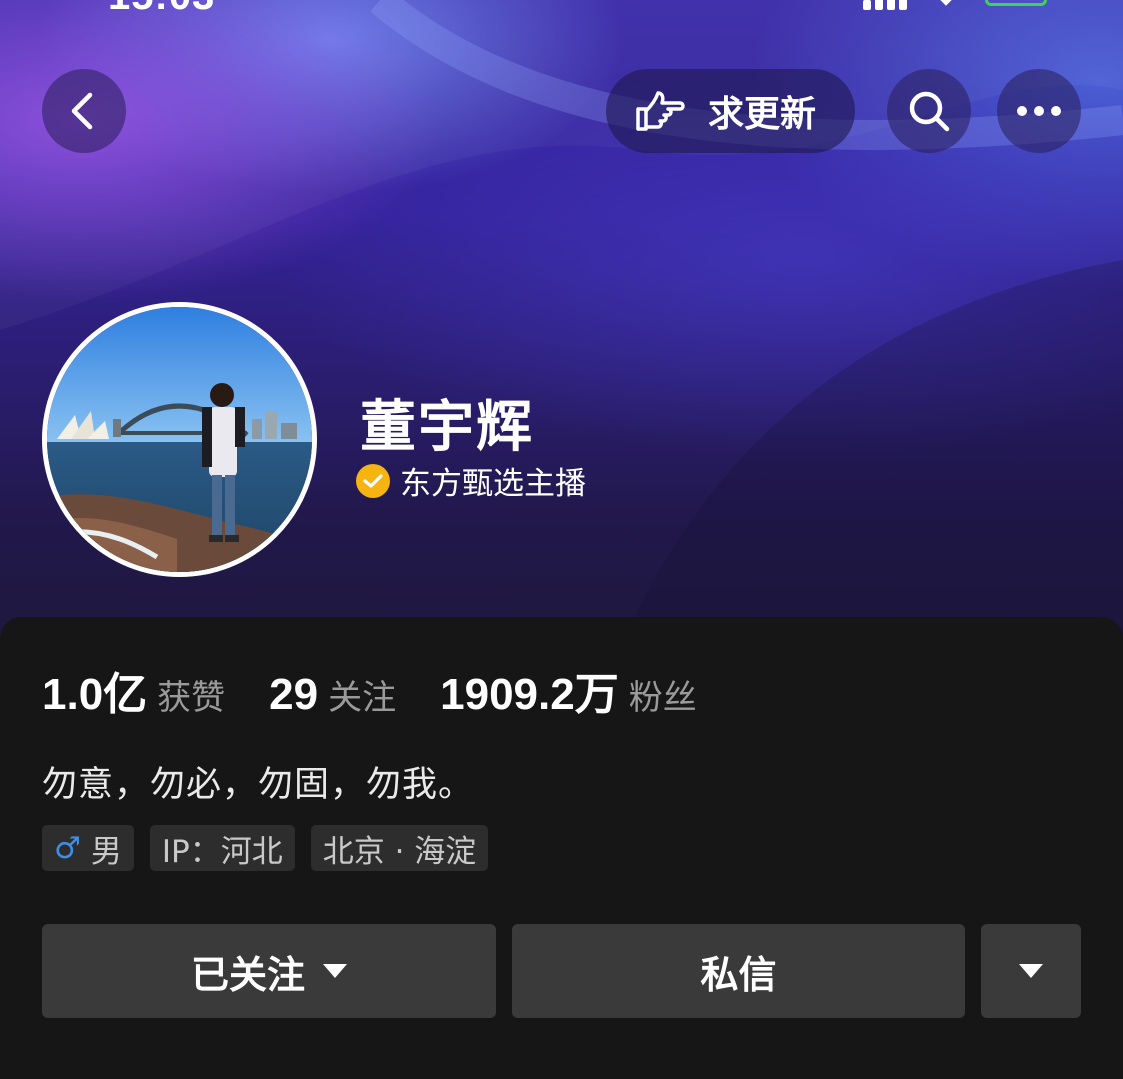 Image resolution: width=1123 pixels, height=1079 pixels. What do you see at coordinates (762, 114) in the screenshot?
I see `request-update-label: 求更新` at bounding box center [762, 114].